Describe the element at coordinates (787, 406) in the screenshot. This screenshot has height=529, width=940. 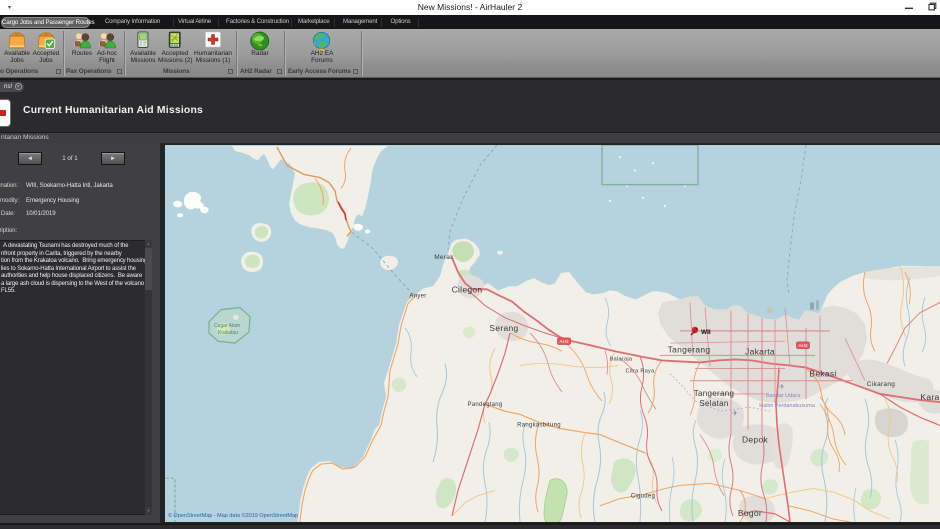
I see `svg-text: Halim Perdanakusuma` at that location.